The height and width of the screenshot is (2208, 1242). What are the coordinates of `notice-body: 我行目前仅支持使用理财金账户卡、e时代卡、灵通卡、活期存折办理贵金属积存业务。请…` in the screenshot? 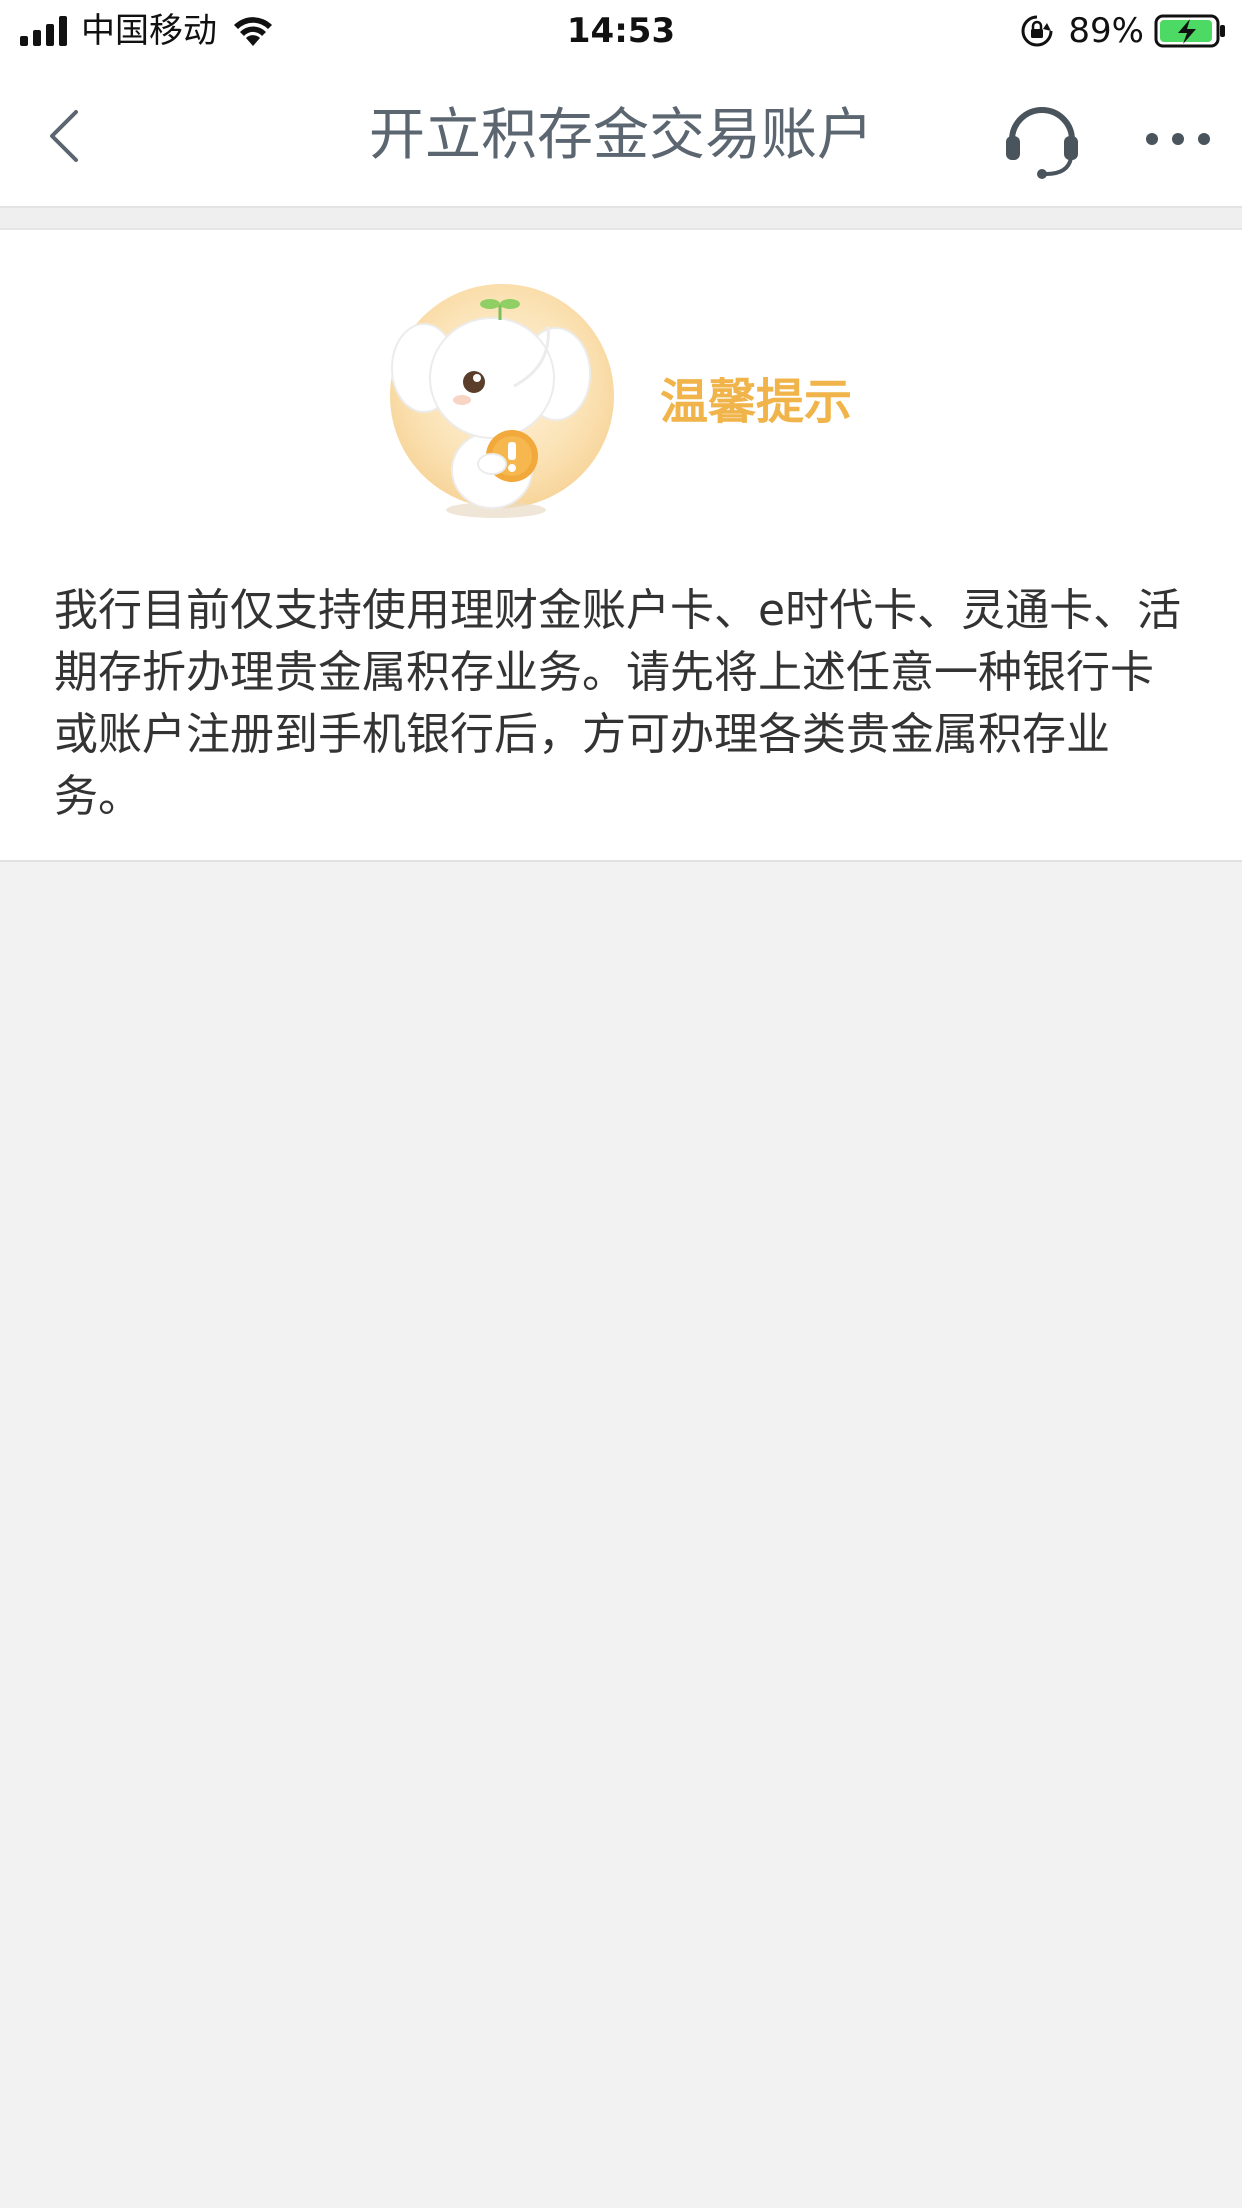 It's located at (618, 703).